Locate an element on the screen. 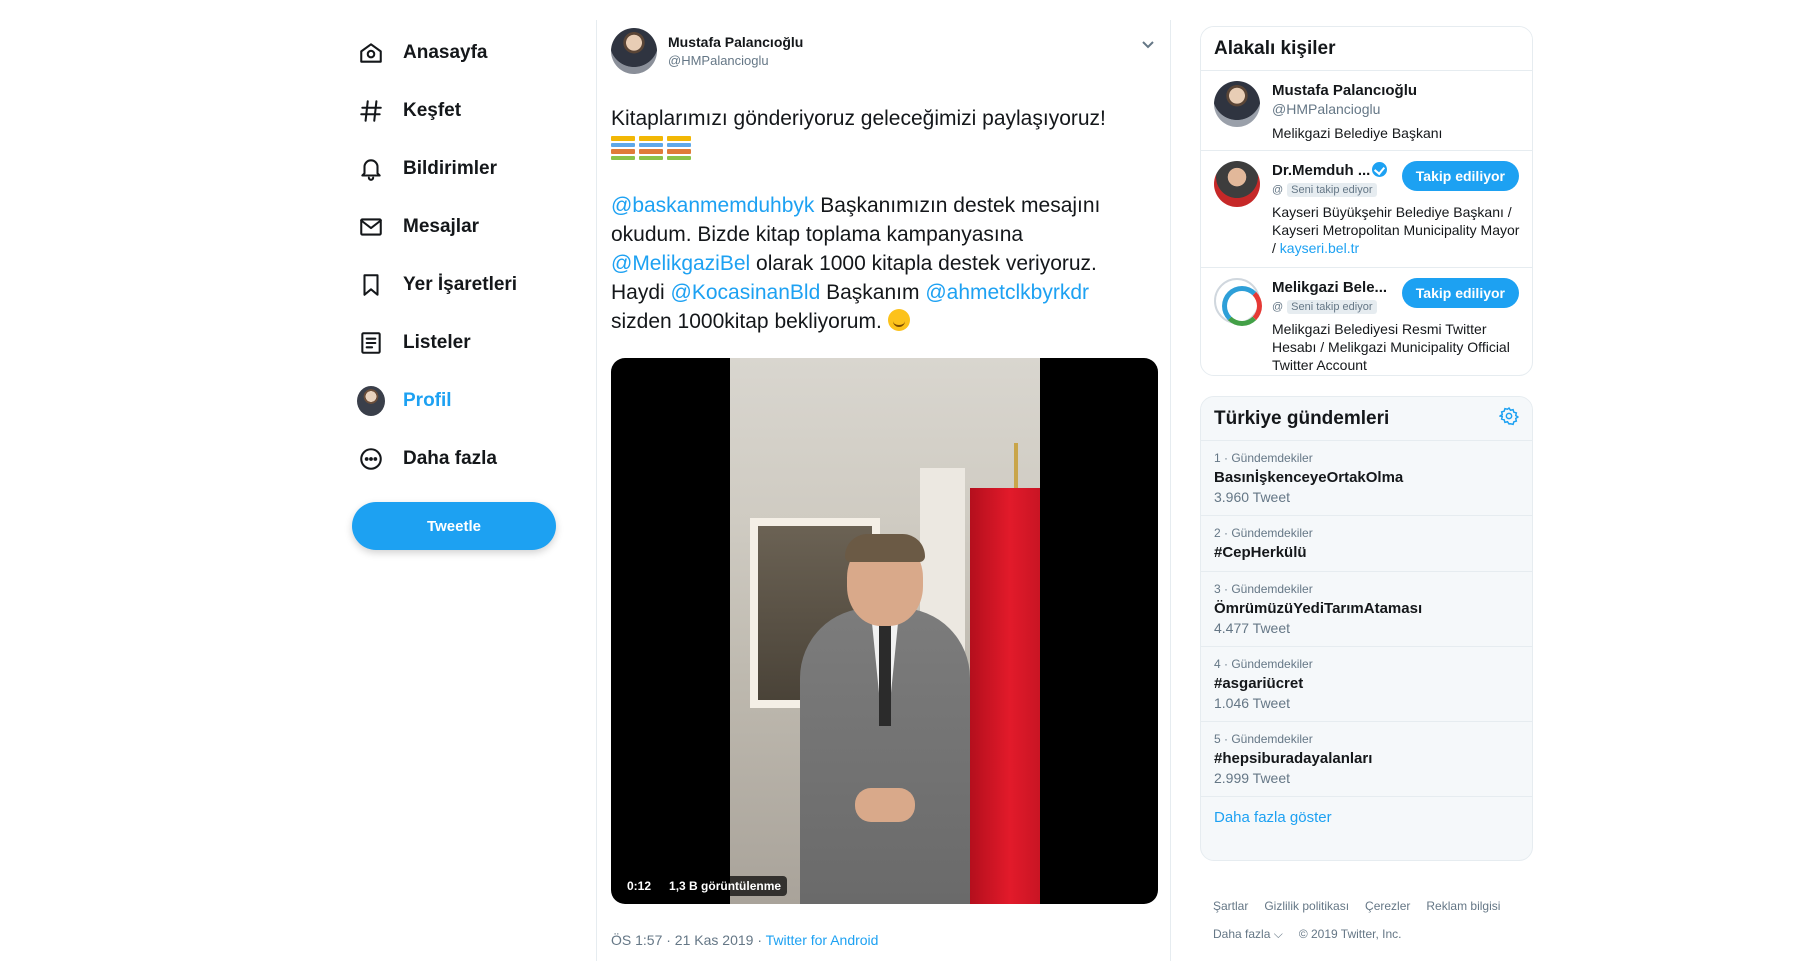  related-title: Alakalı kişiler is located at coordinates (1366, 49).